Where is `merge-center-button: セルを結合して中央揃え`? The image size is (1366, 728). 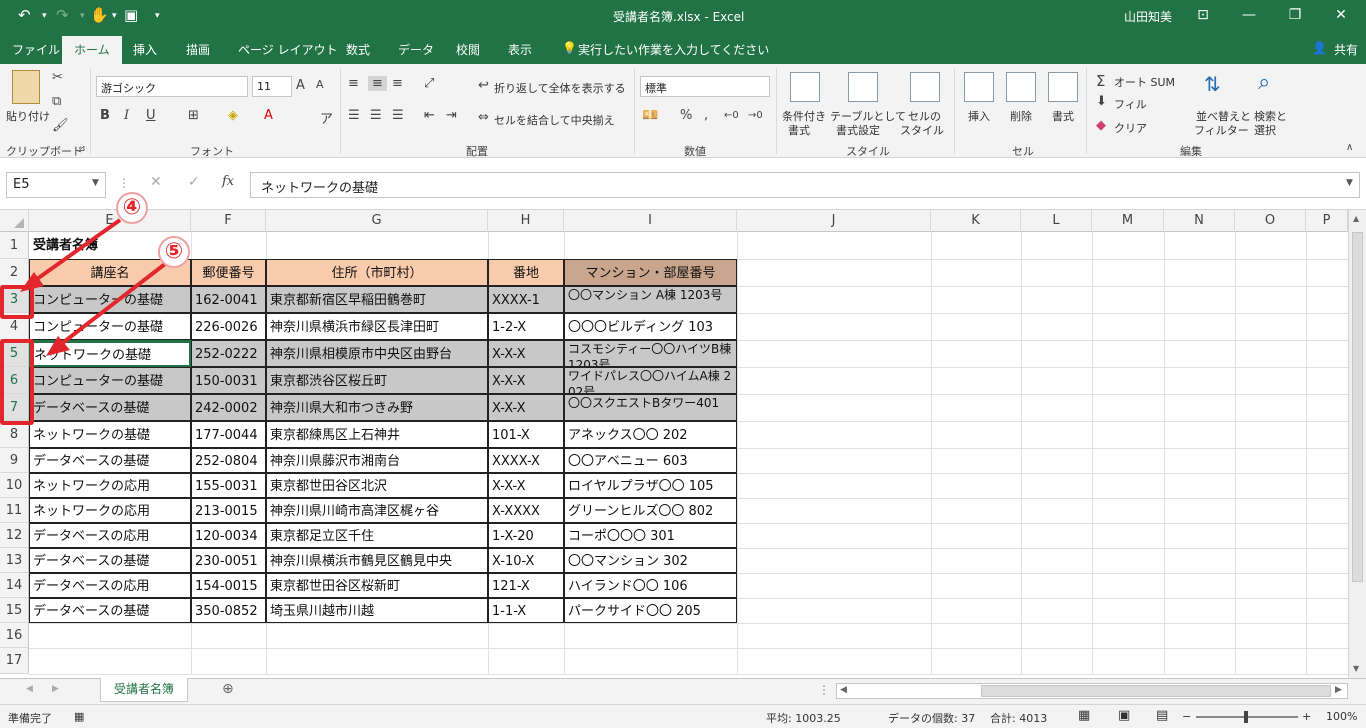
merge-center-button: セルを結合して中央揃え is located at coordinates (554, 120).